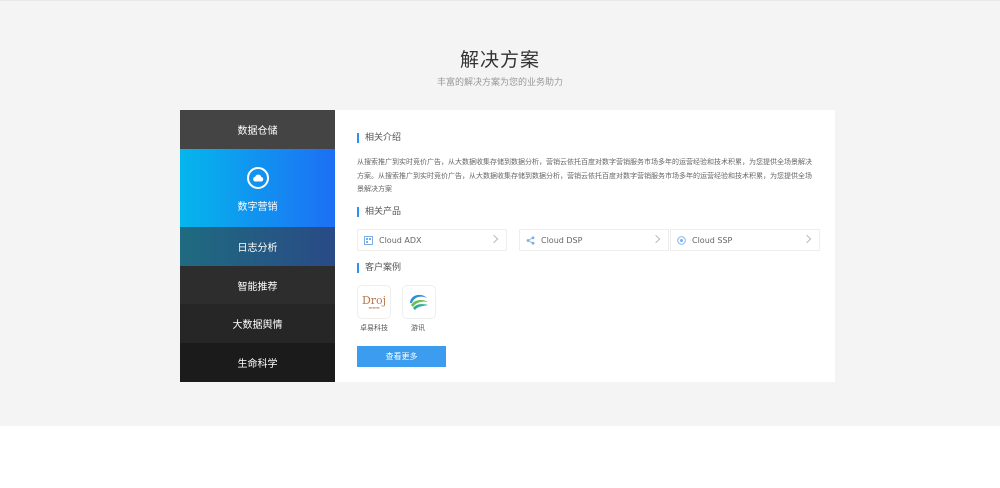  What do you see at coordinates (530, 240) in the screenshot?
I see `share-icon` at bounding box center [530, 240].